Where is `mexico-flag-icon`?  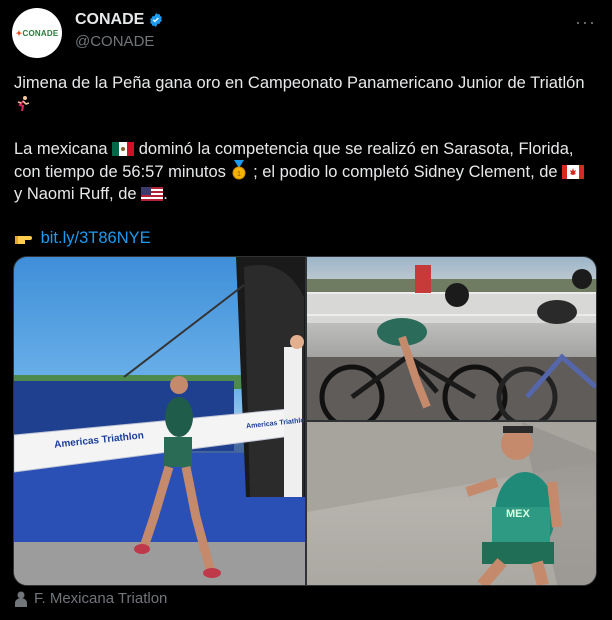
mexico-flag-icon is located at coordinates (123, 149).